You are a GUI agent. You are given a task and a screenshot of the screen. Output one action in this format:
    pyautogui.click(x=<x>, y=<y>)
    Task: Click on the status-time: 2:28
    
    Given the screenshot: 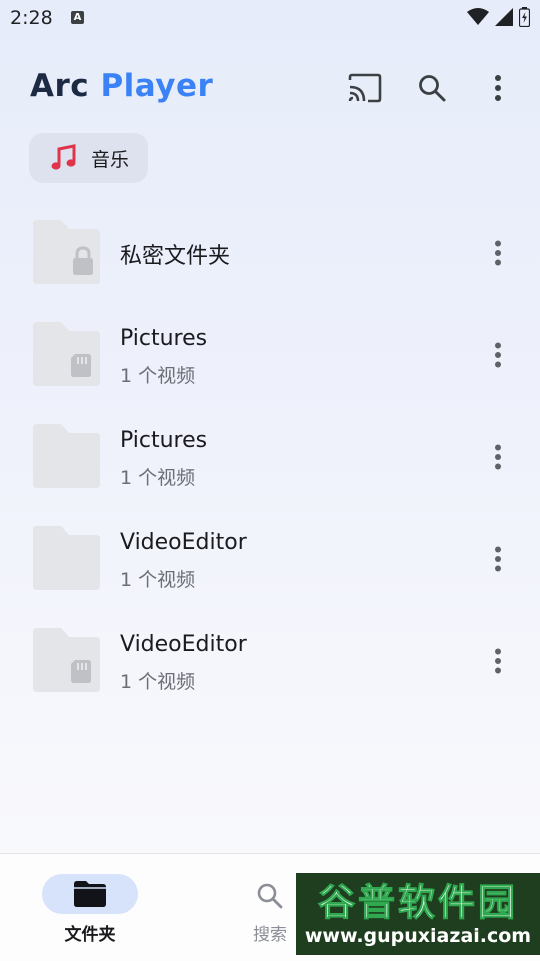 What is the action you would take?
    pyautogui.click(x=31, y=18)
    